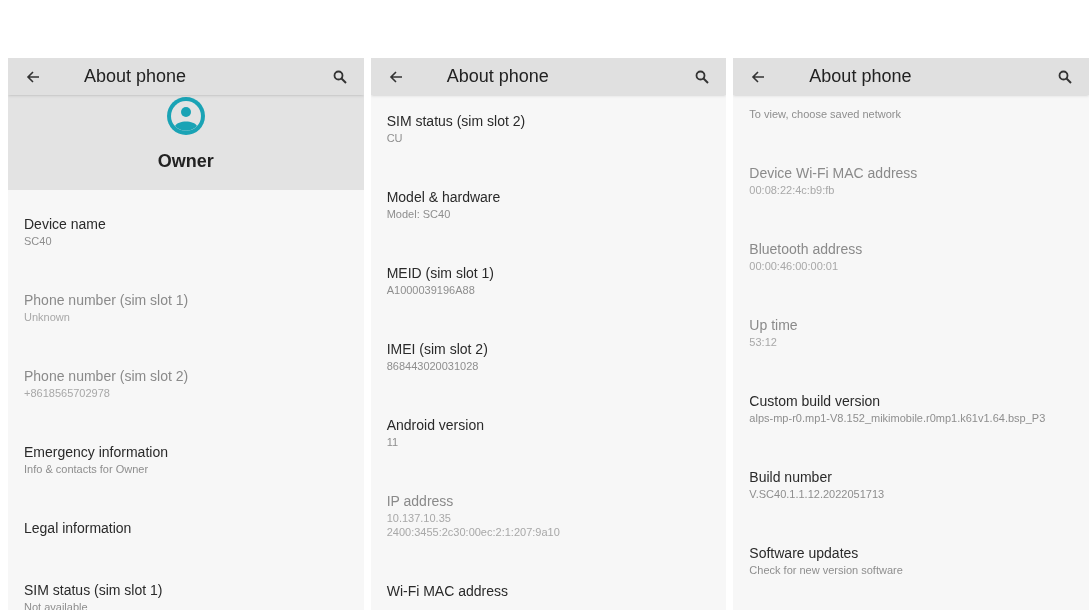 This screenshot has width=1089, height=610. I want to click on settings-item: MEID (sim slot 1) A1000039196A88, so click(548, 285).